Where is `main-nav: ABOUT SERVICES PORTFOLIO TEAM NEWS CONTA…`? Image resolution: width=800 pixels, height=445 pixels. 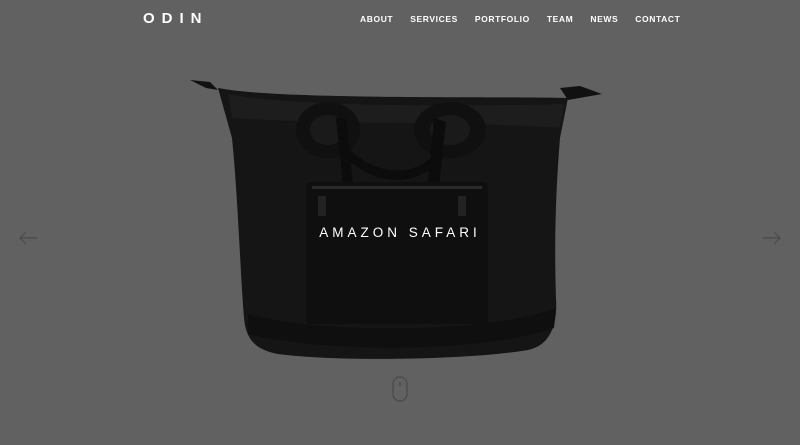 main-nav: ABOUT SERVICES PORTFOLIO TEAM NEWS CONTA… is located at coordinates (528, 19).